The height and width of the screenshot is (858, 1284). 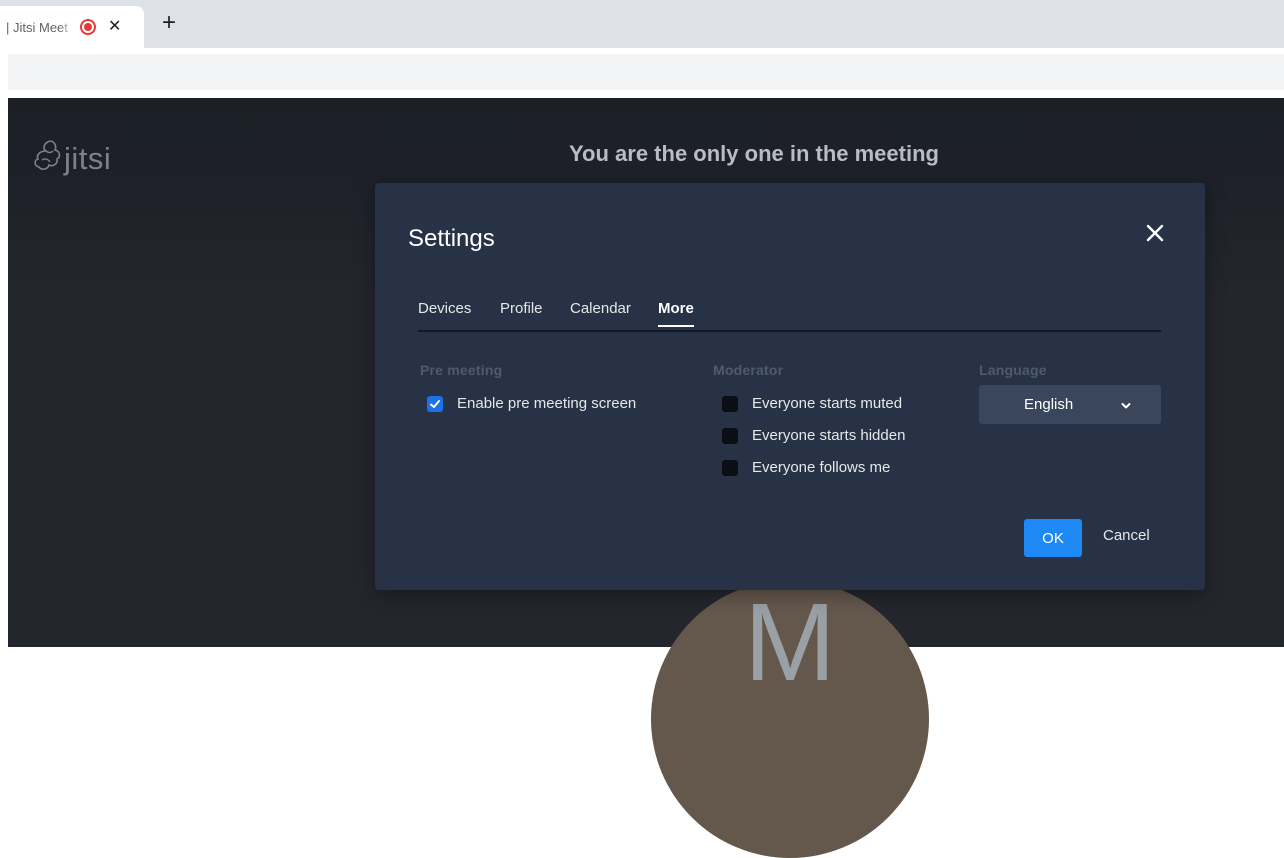 I want to click on jitsi-logo: jitsi, so click(x=71, y=159).